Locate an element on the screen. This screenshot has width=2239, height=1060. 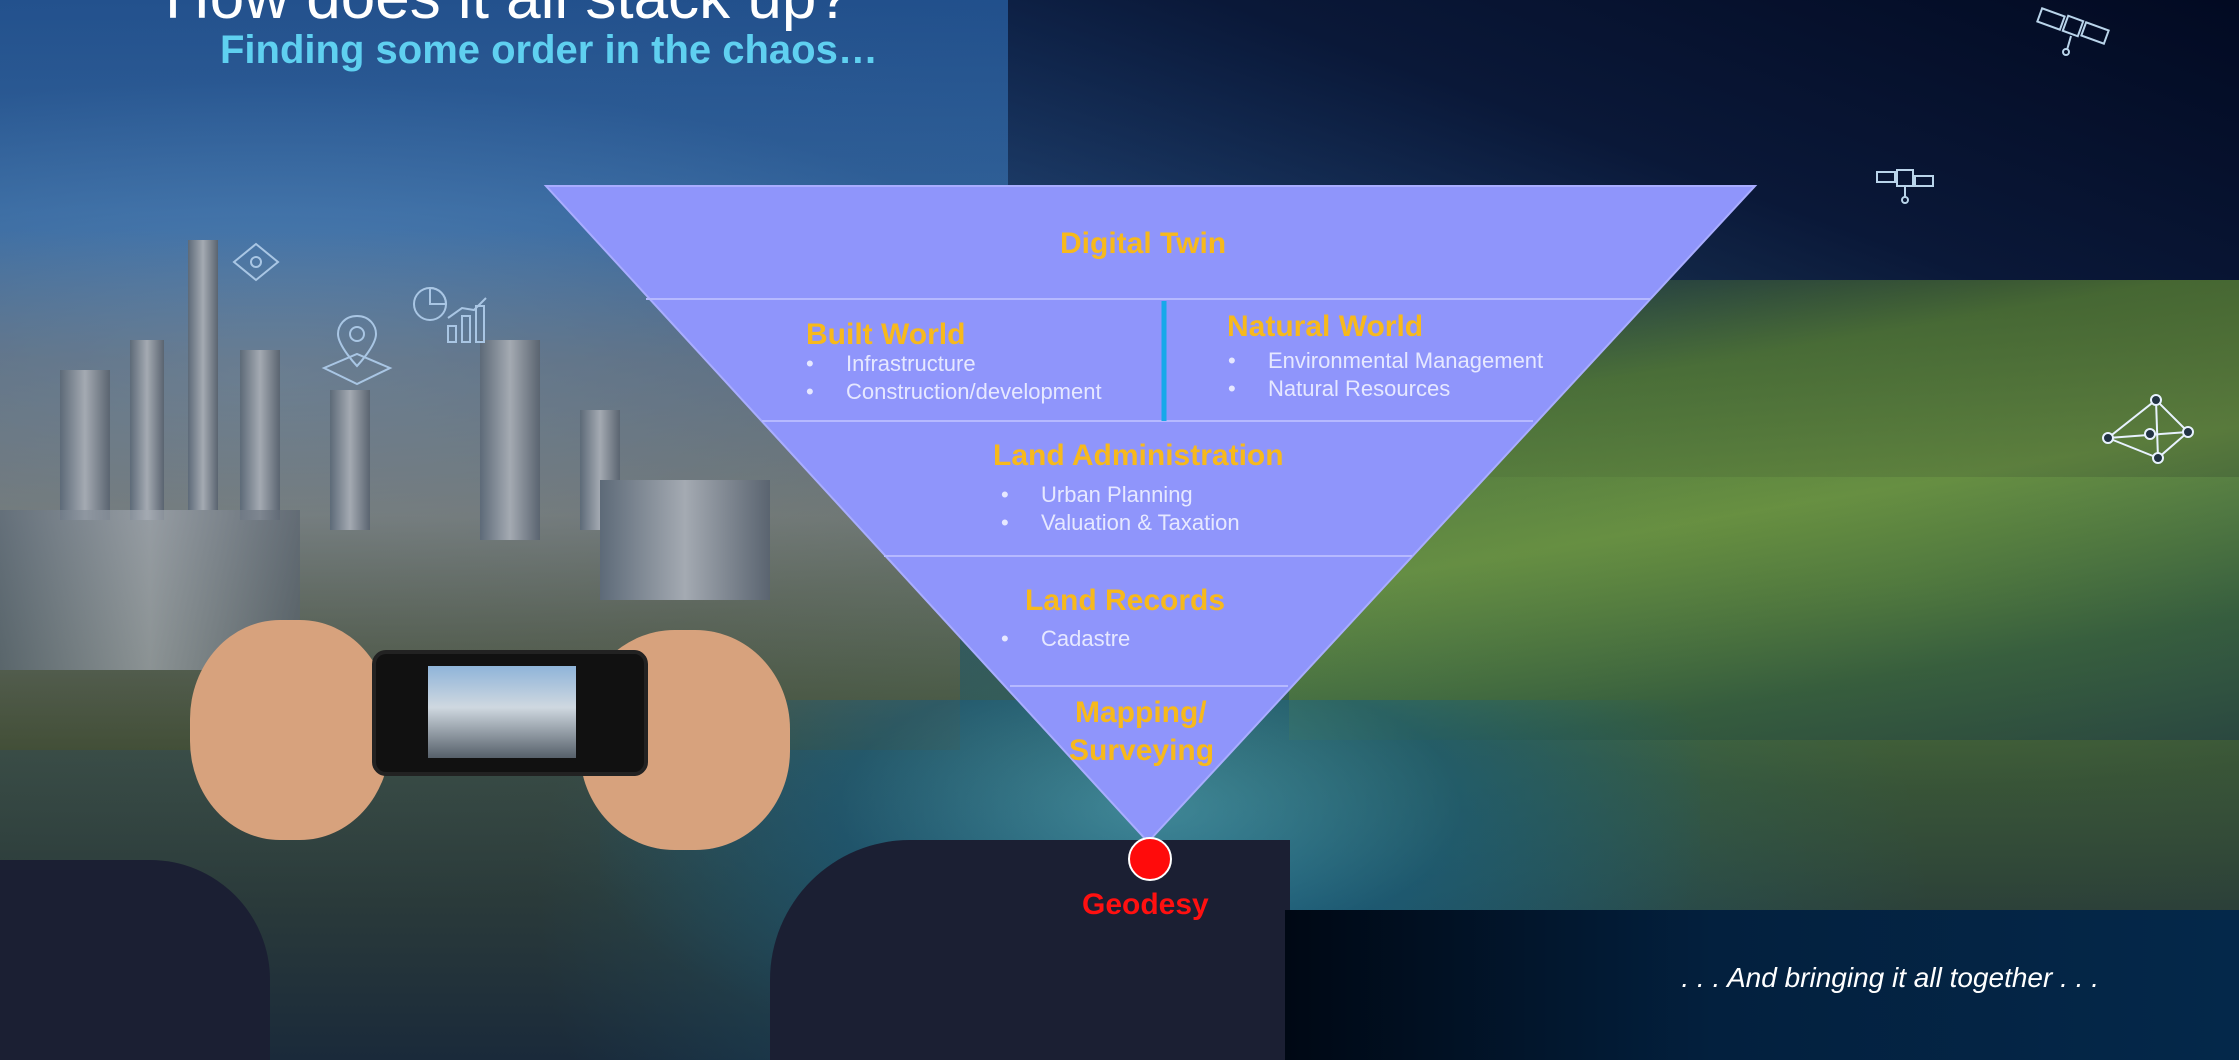
land-administration-heading: Land Administration is located at coordinates (1138, 455).